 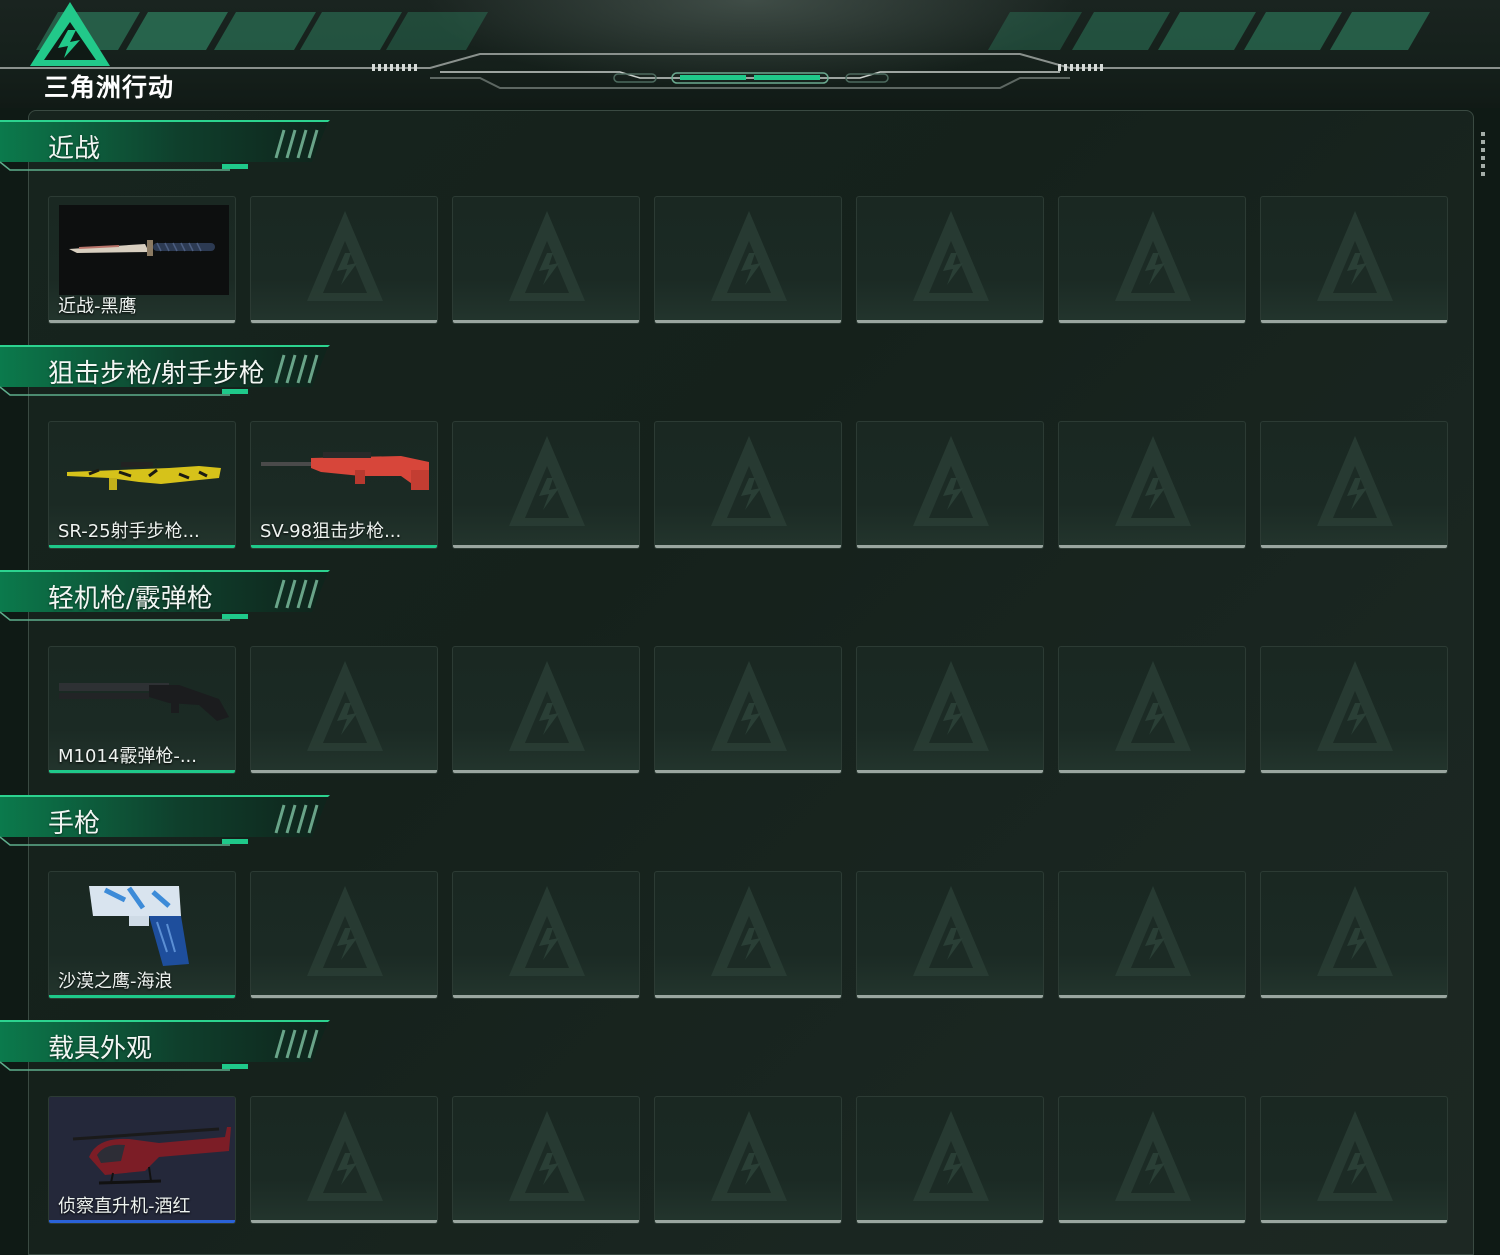 What do you see at coordinates (74, 149) in the screenshot?
I see `section-title: 近战` at bounding box center [74, 149].